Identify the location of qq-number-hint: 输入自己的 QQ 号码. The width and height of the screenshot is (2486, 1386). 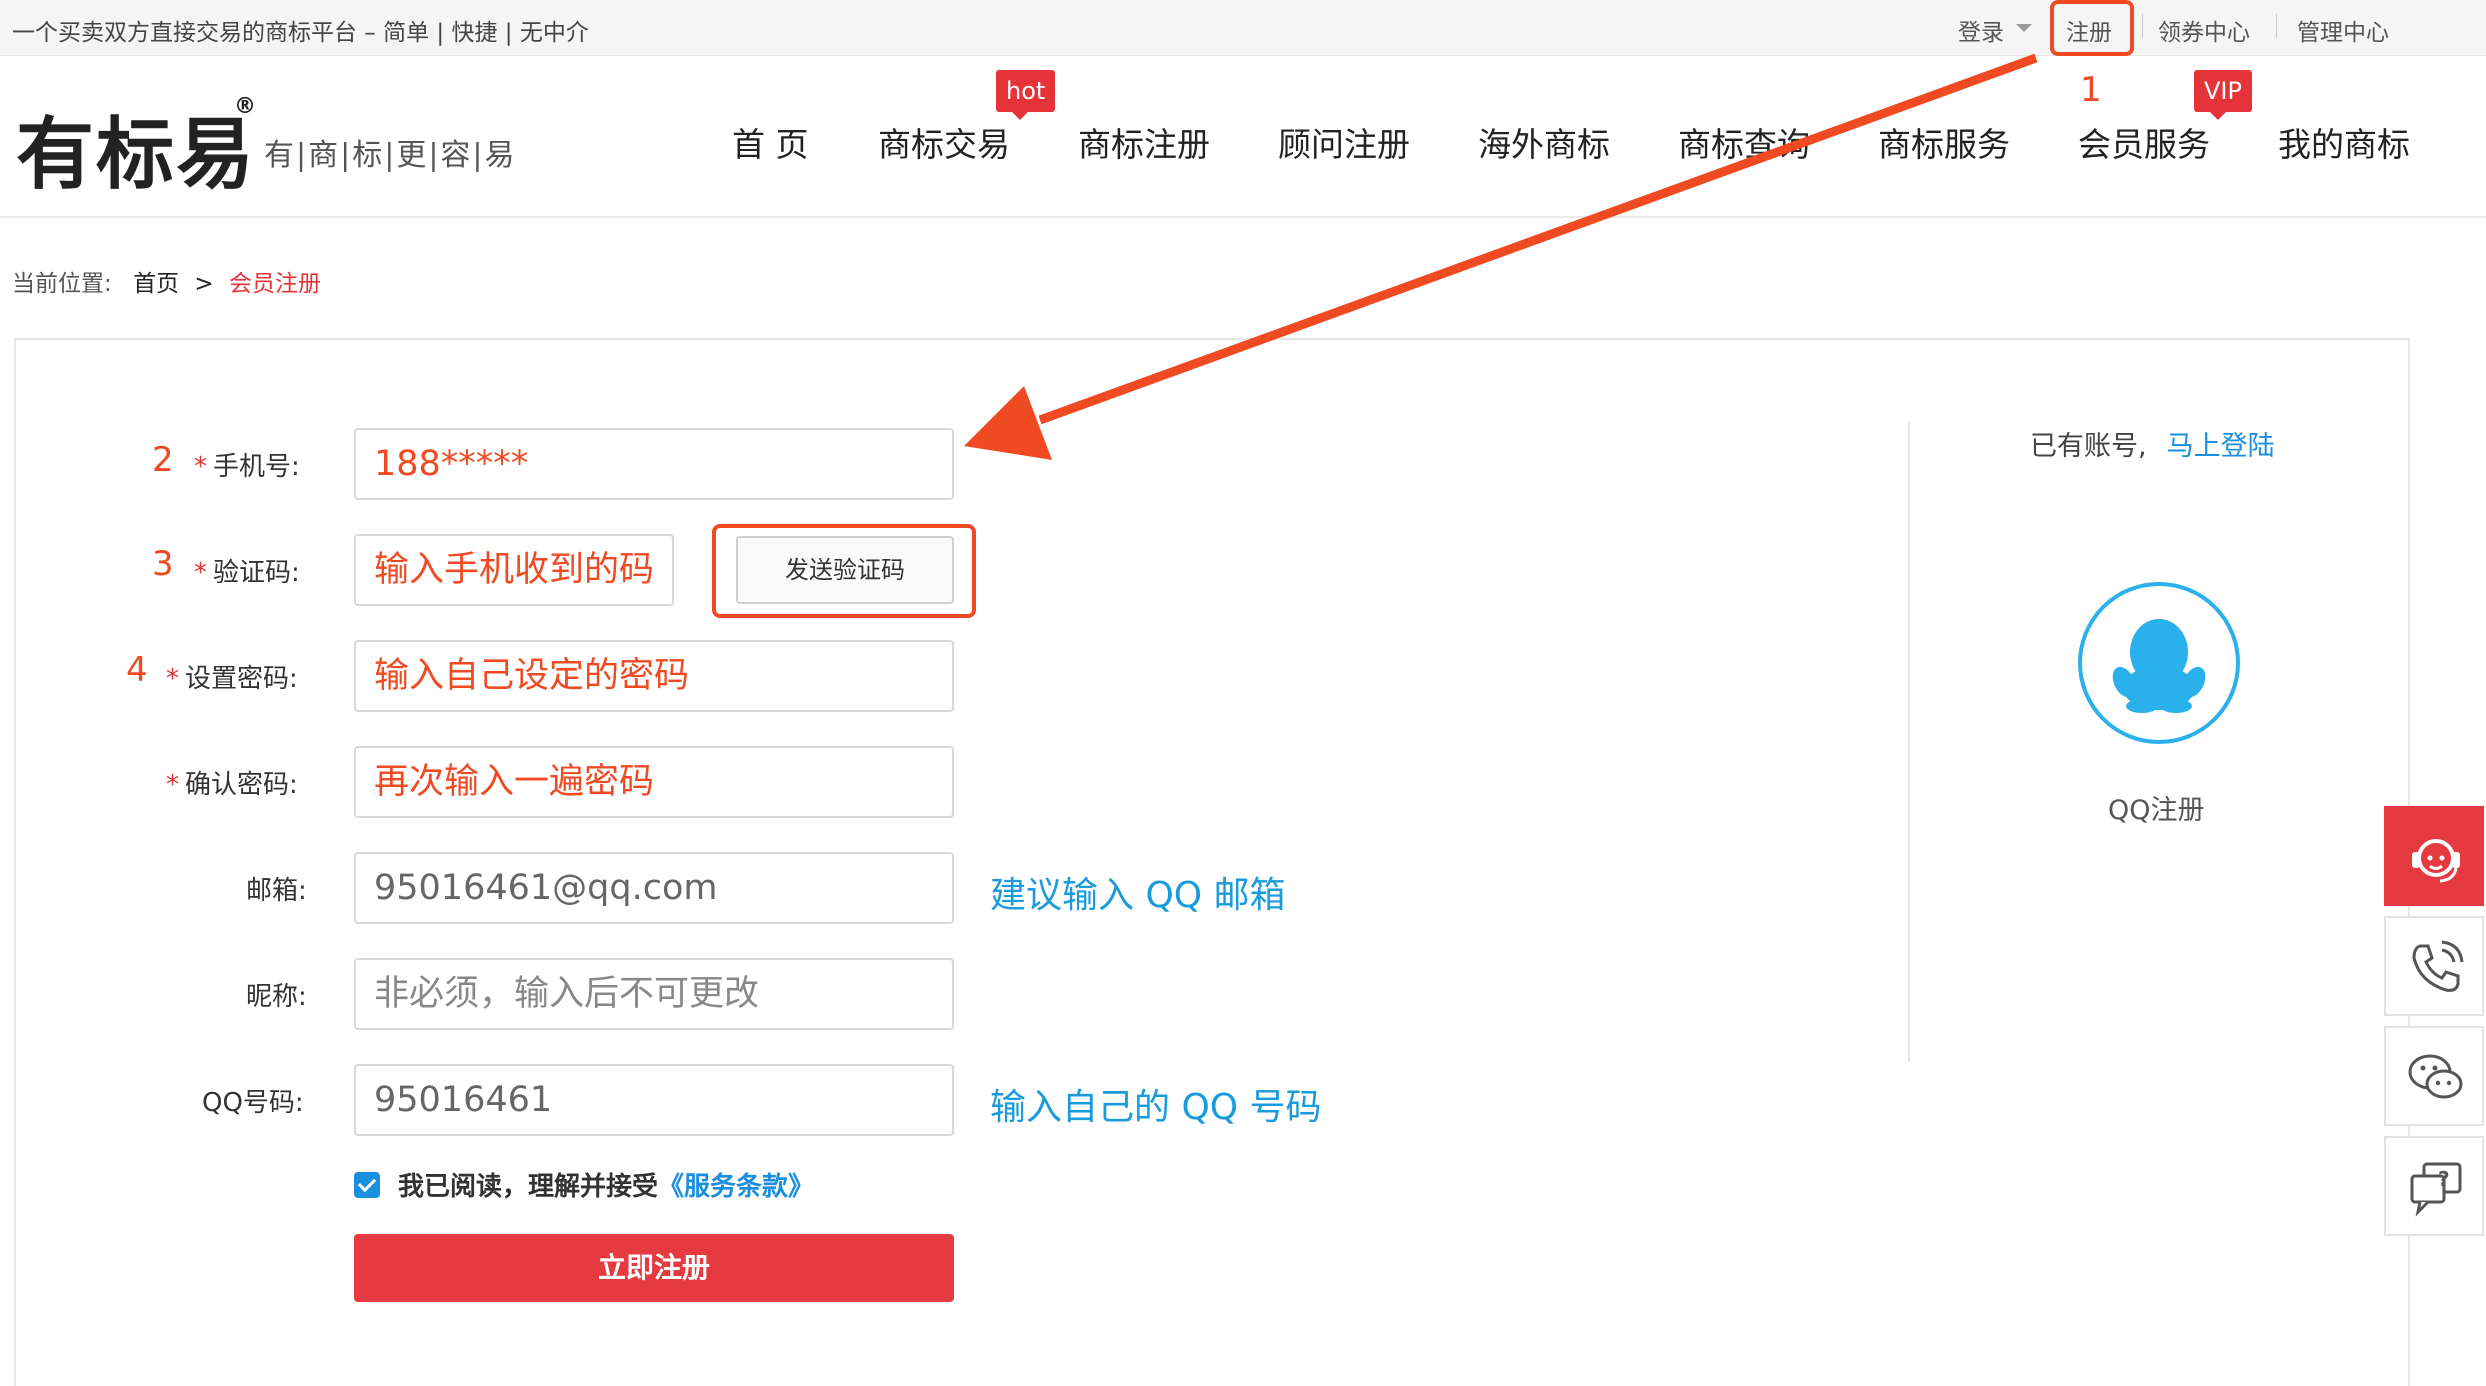
(1156, 1107).